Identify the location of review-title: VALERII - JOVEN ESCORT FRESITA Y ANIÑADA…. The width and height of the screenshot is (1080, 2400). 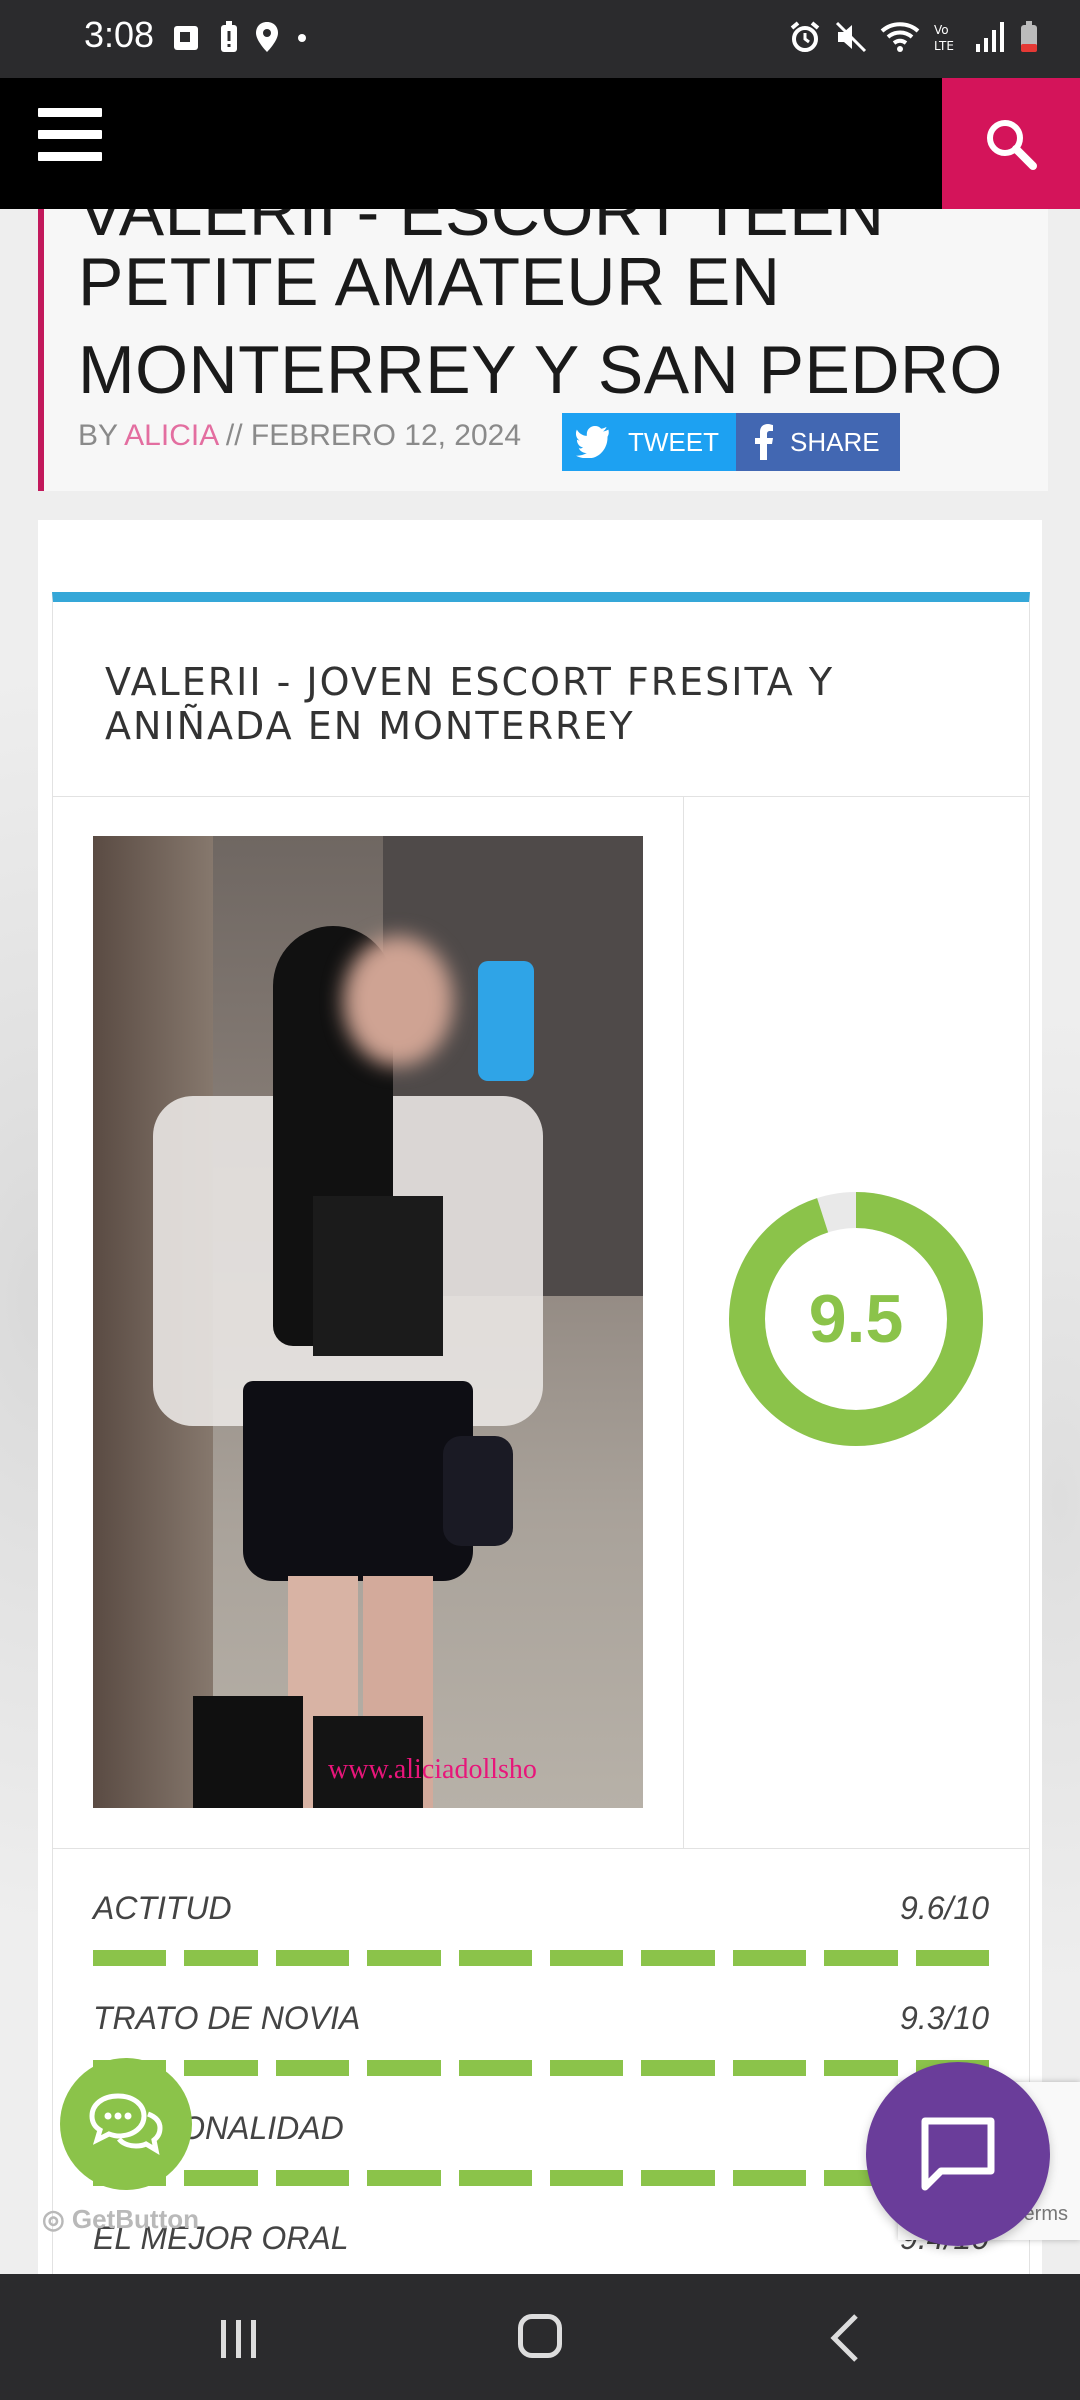
(470, 704).